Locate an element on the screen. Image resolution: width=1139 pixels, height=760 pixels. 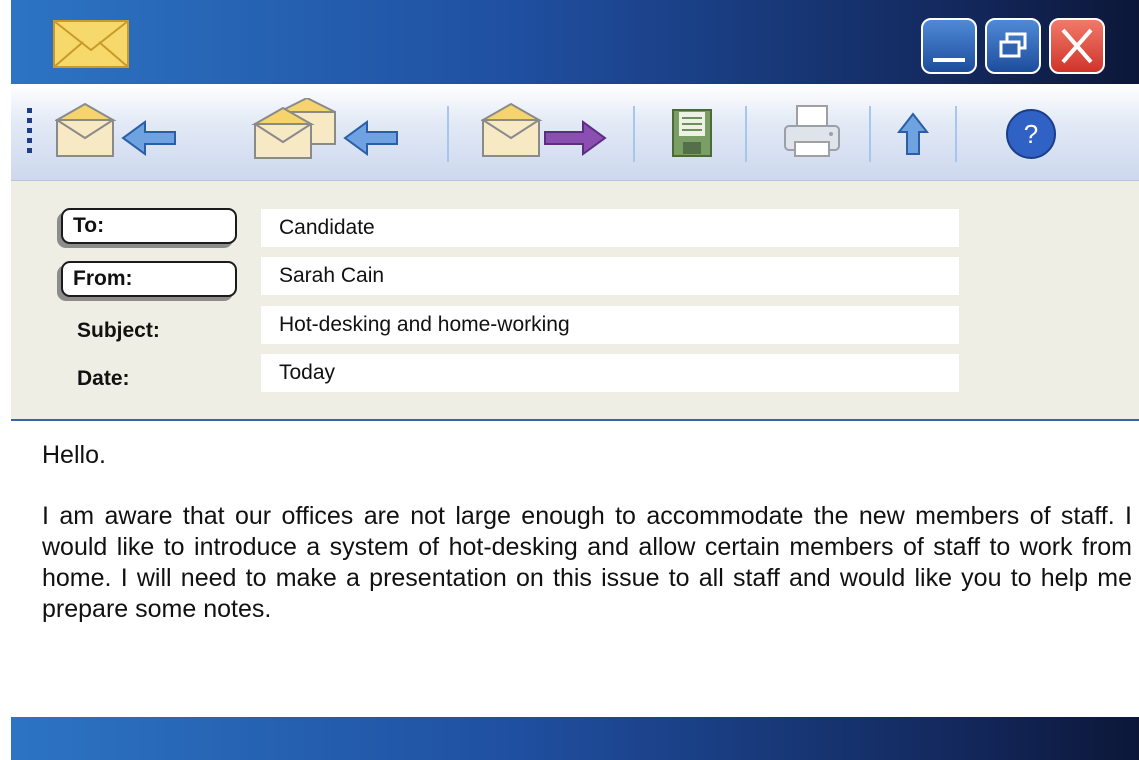
save-button is located at coordinates (693, 130).